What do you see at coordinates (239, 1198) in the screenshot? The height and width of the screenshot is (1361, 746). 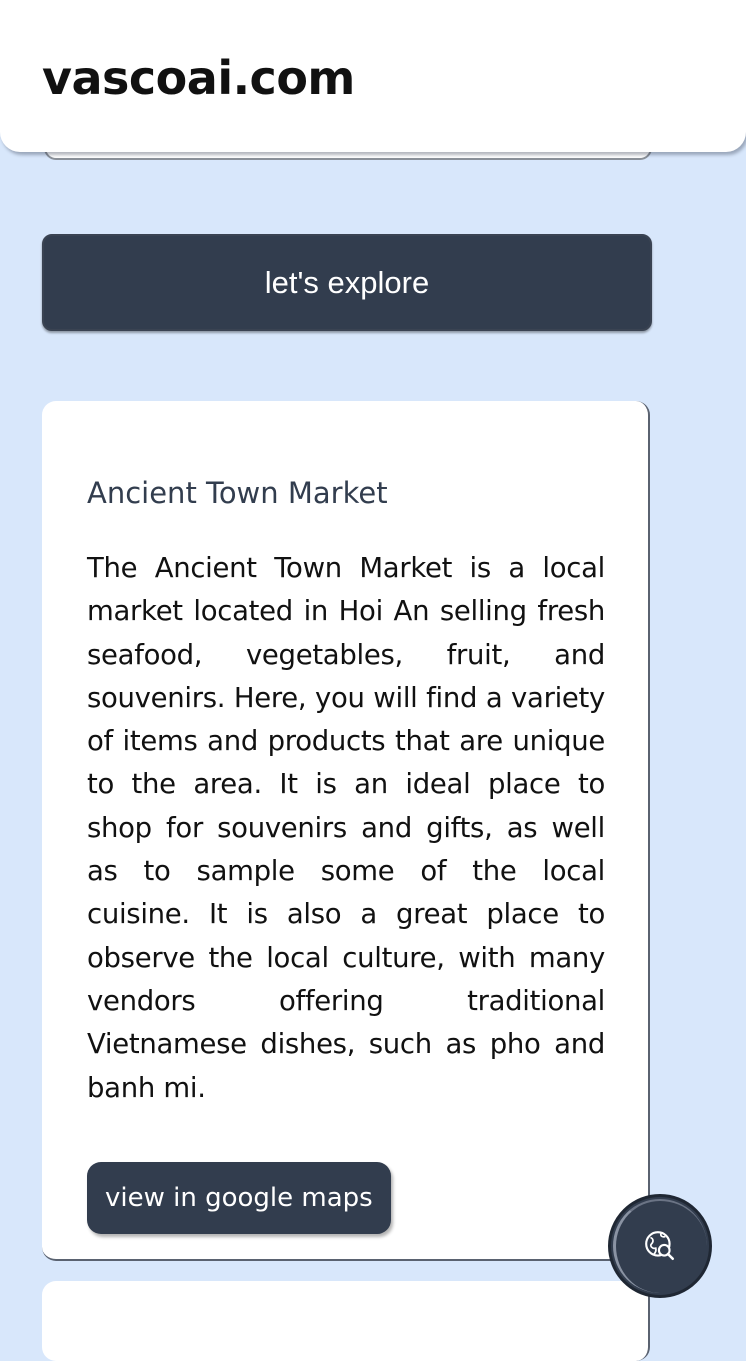 I see `google-maps-button: view in google maps` at bounding box center [239, 1198].